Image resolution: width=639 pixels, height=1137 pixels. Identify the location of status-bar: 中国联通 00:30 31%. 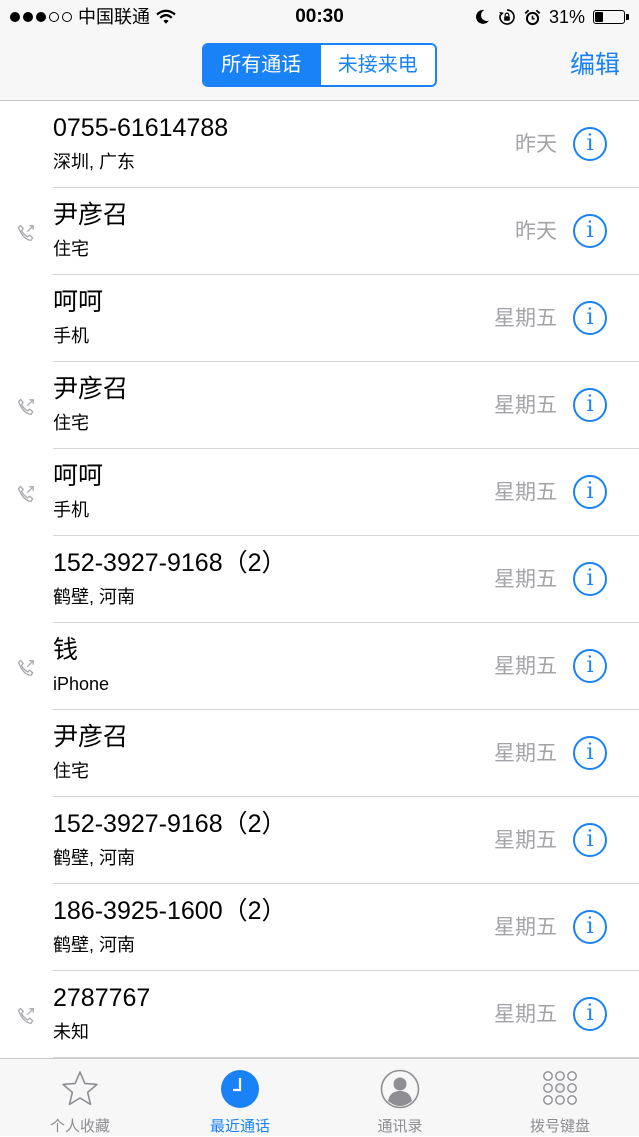
(319, 17).